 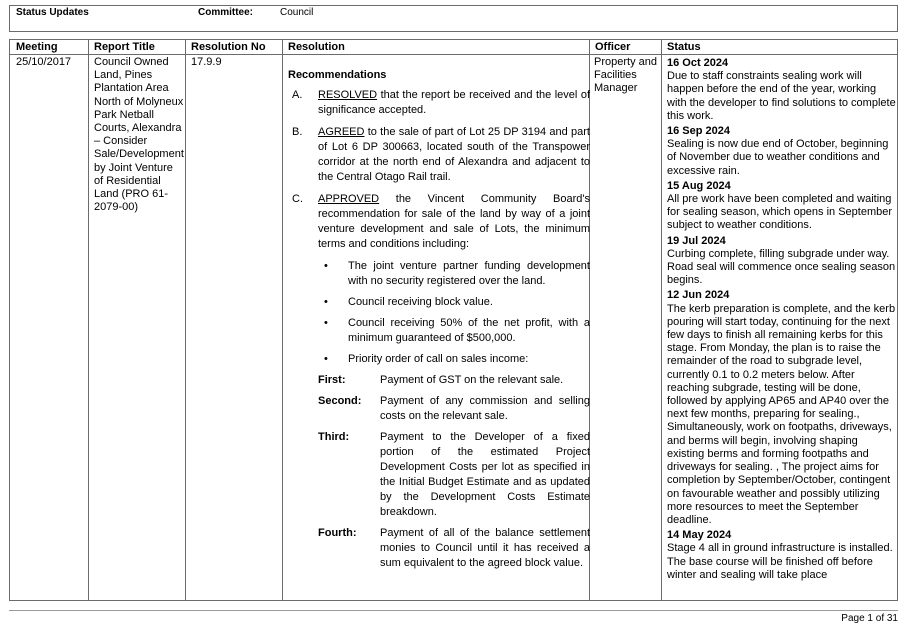 What do you see at coordinates (206, 62) in the screenshot?
I see `resolution-number: 17.9.9` at bounding box center [206, 62].